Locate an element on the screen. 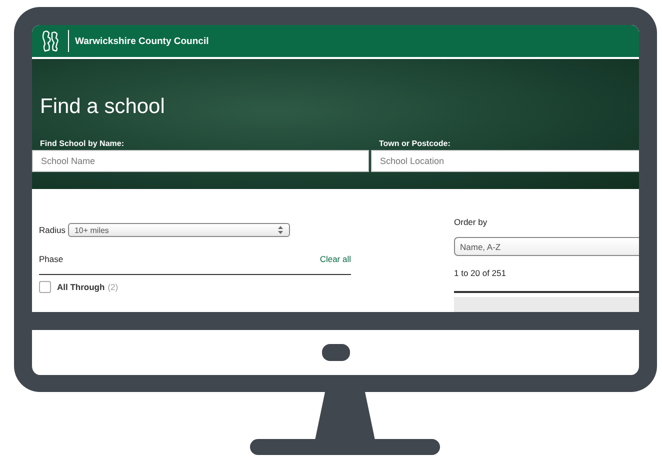  checkbox is located at coordinates (45, 287).